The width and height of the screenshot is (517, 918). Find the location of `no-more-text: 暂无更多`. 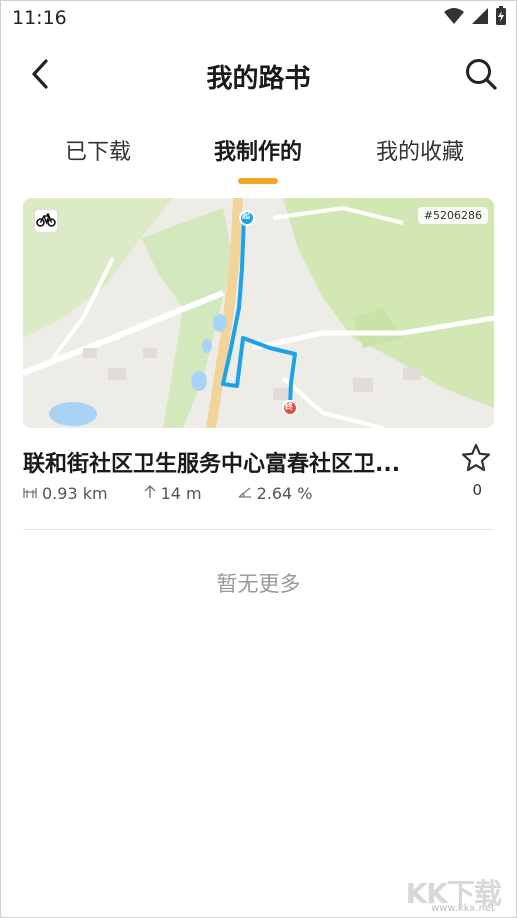

no-more-text: 暂无更多 is located at coordinates (258, 584).